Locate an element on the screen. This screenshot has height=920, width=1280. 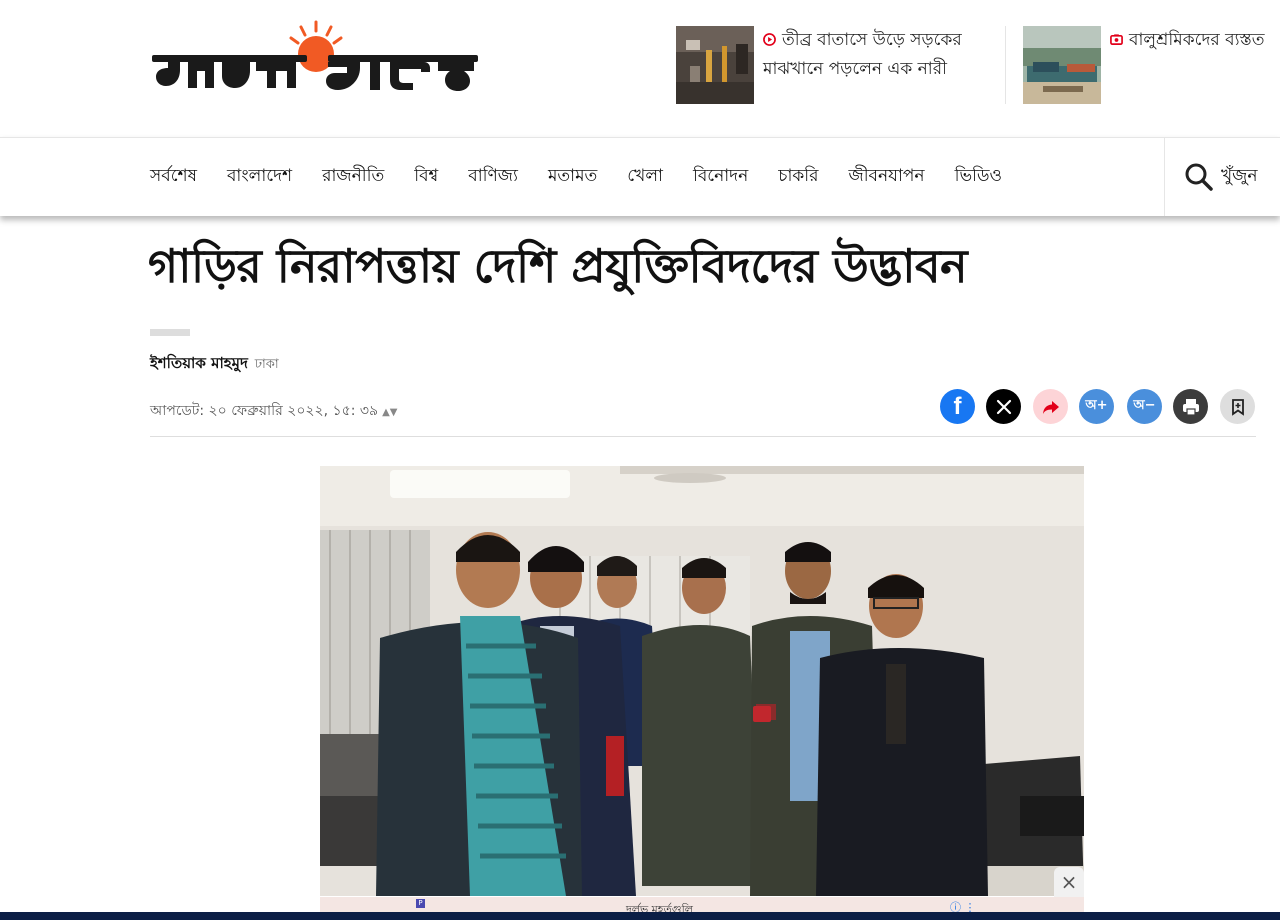
bookmark-button is located at coordinates (1237, 406).